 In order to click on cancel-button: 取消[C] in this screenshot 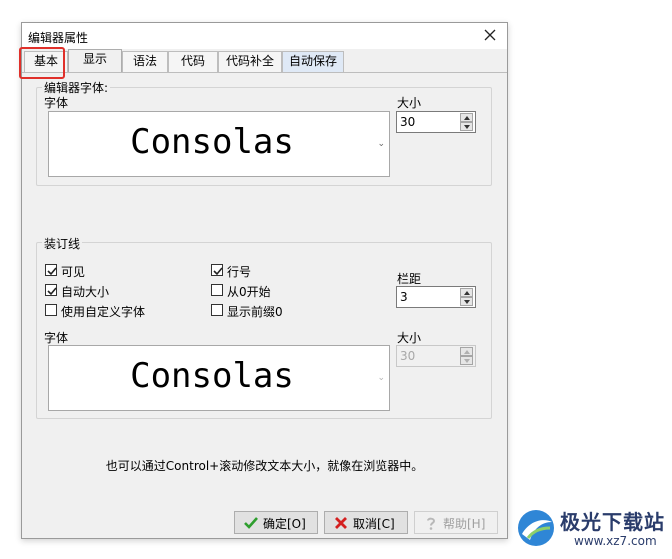, I will do `click(366, 522)`.